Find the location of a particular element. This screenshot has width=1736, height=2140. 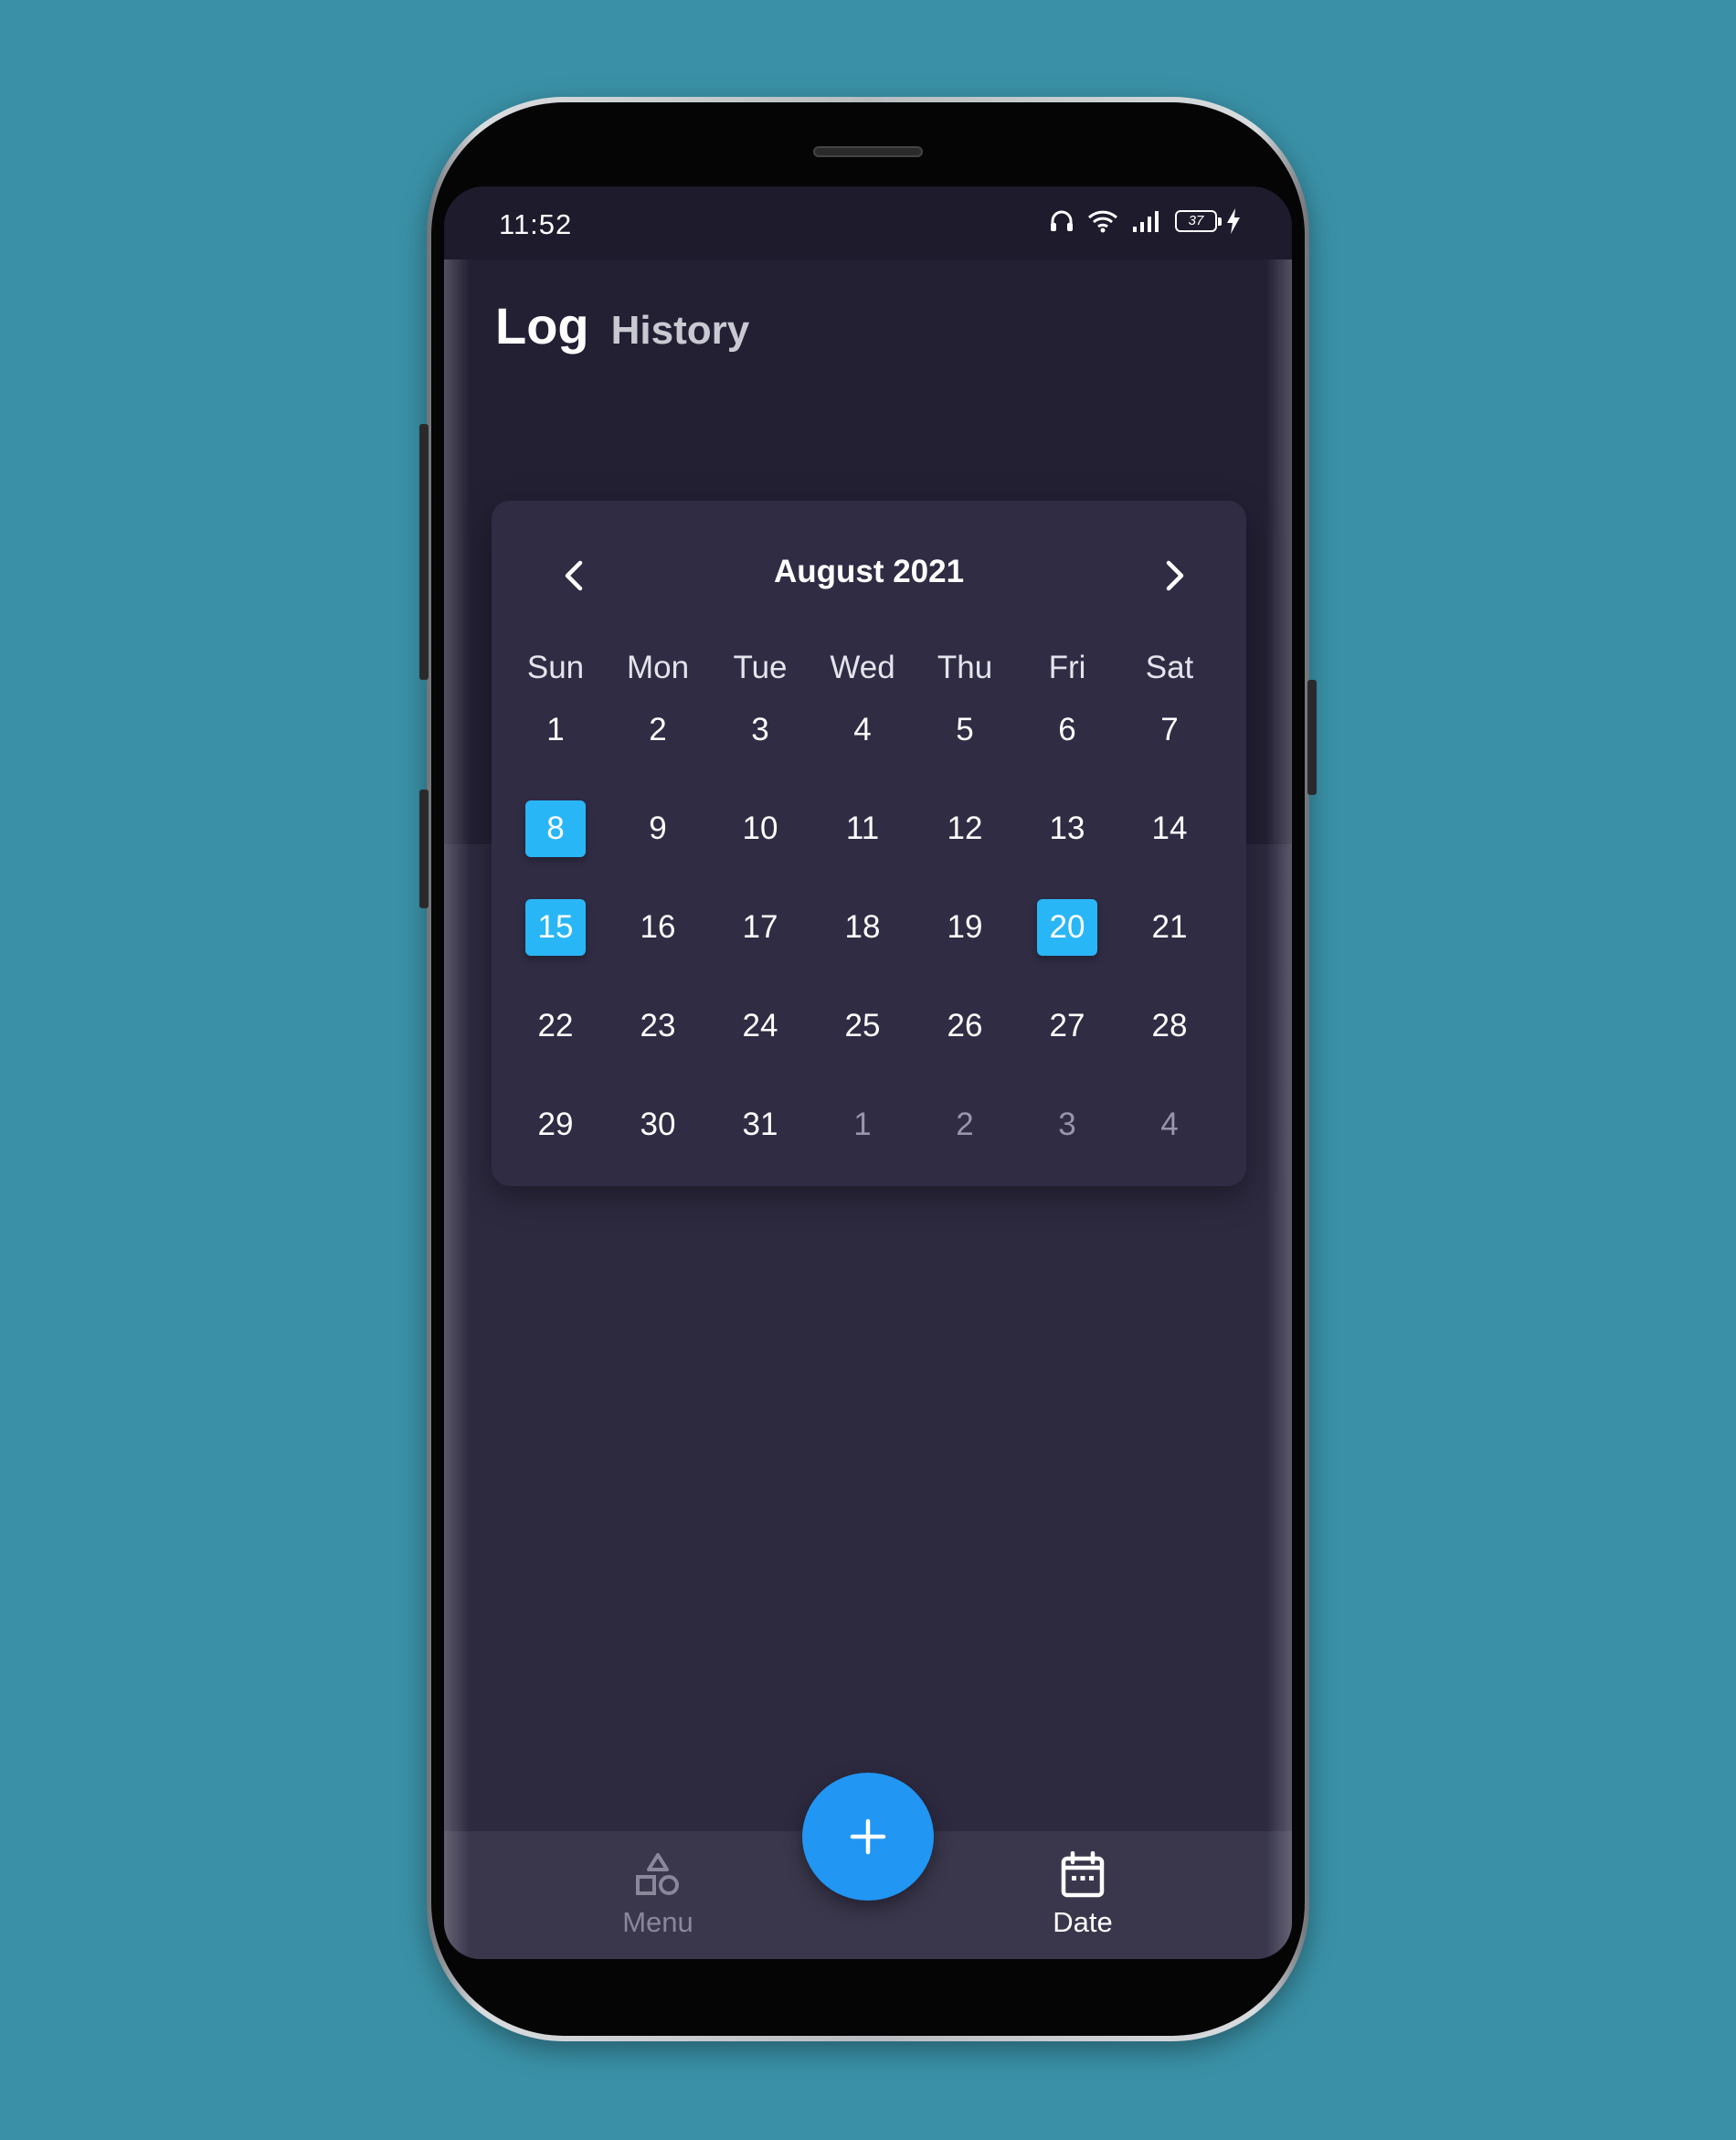

calendar-day: 3 is located at coordinates (760, 730).